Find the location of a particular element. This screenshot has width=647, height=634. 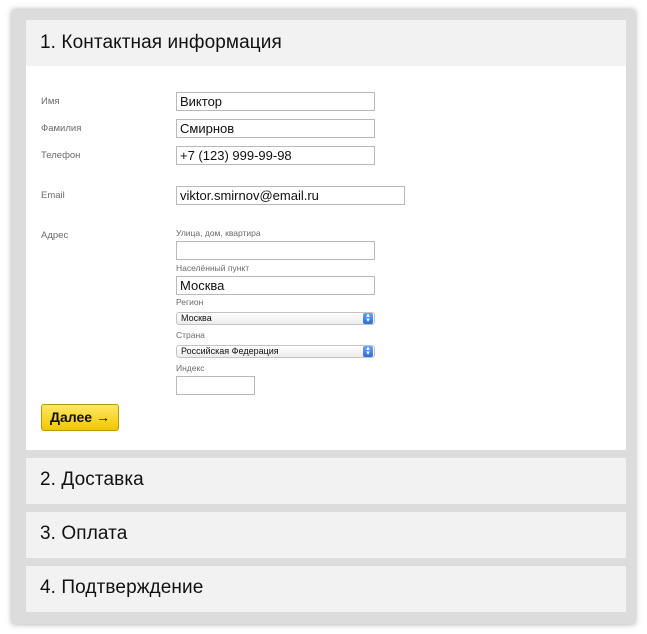

section-title-payment: 3. Оплата is located at coordinates (83, 534).